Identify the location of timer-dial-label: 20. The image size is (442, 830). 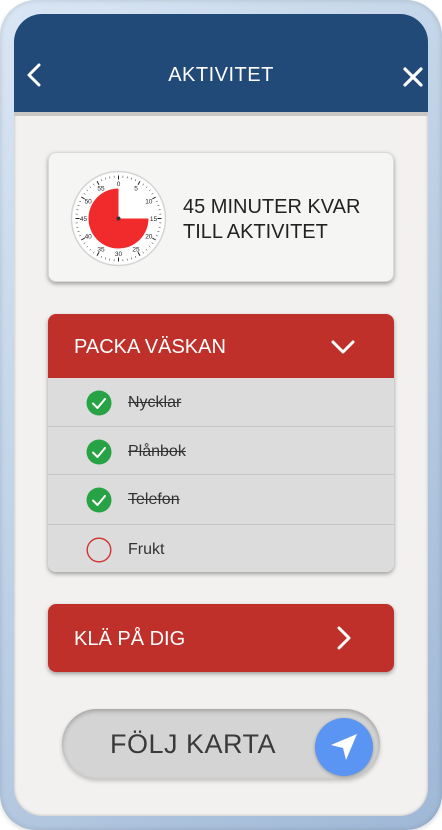
(149, 237).